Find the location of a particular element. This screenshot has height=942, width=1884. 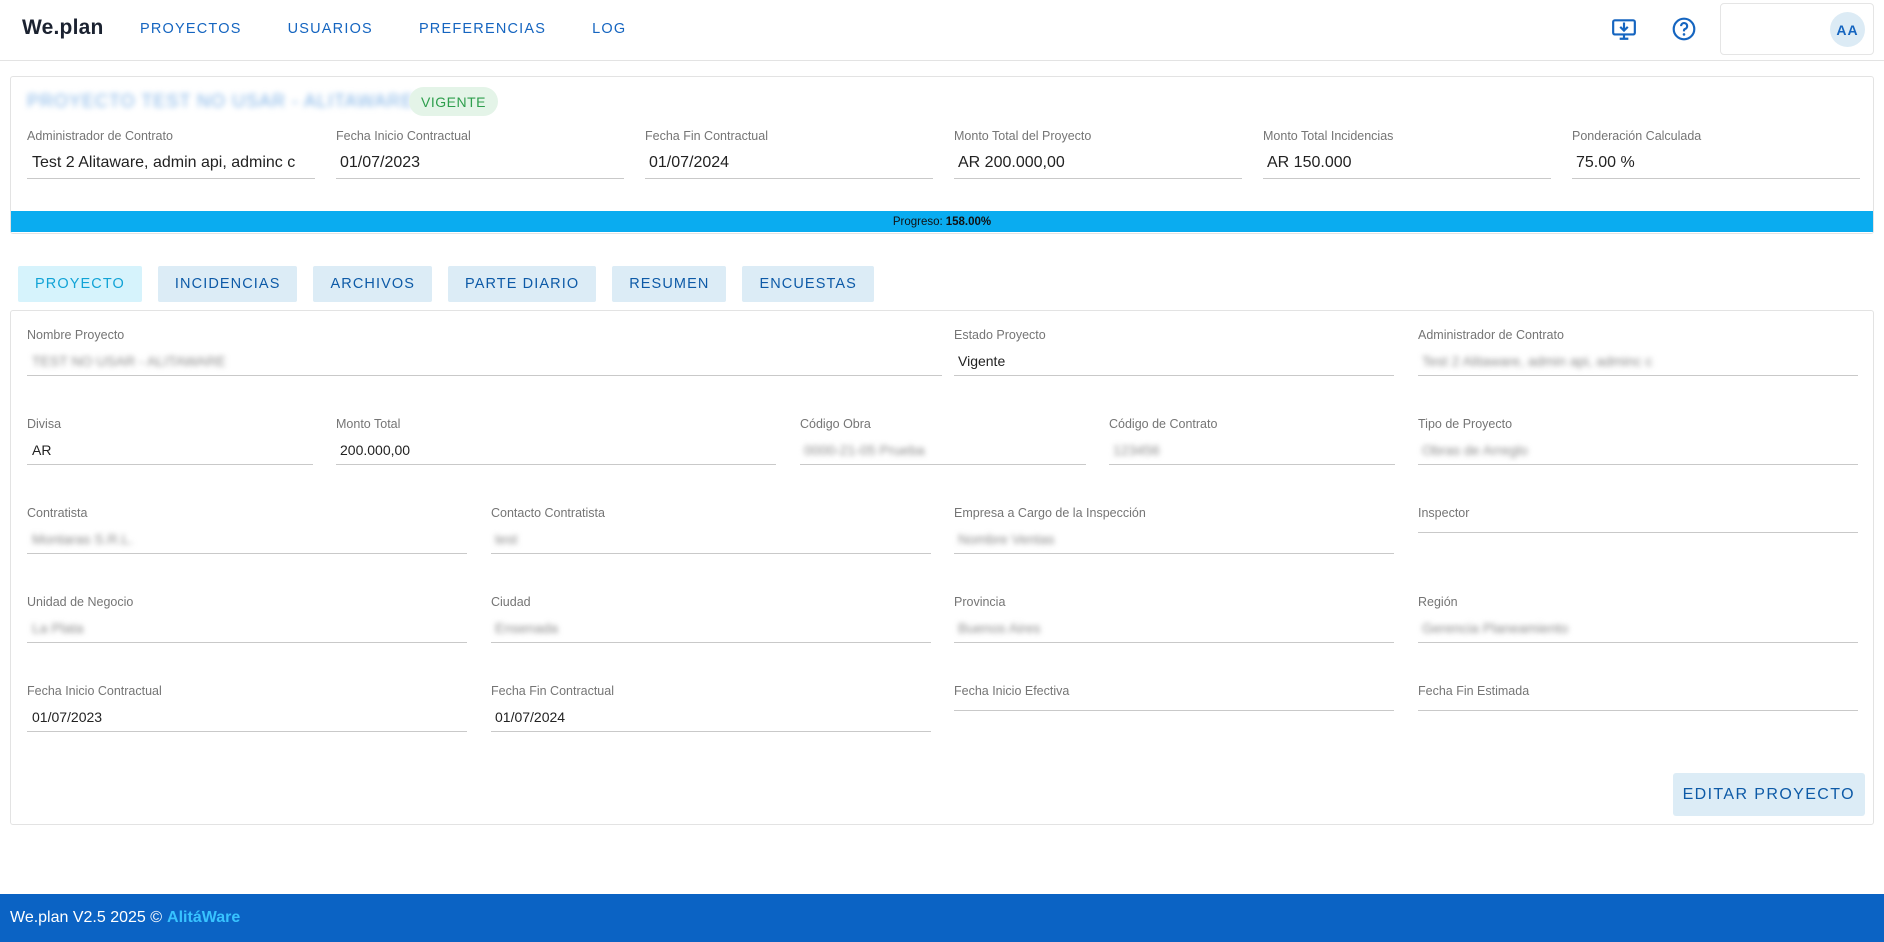

administrador-contrato-value: Test 2 Alitaware, admin api, adminc c is located at coordinates (1537, 361).